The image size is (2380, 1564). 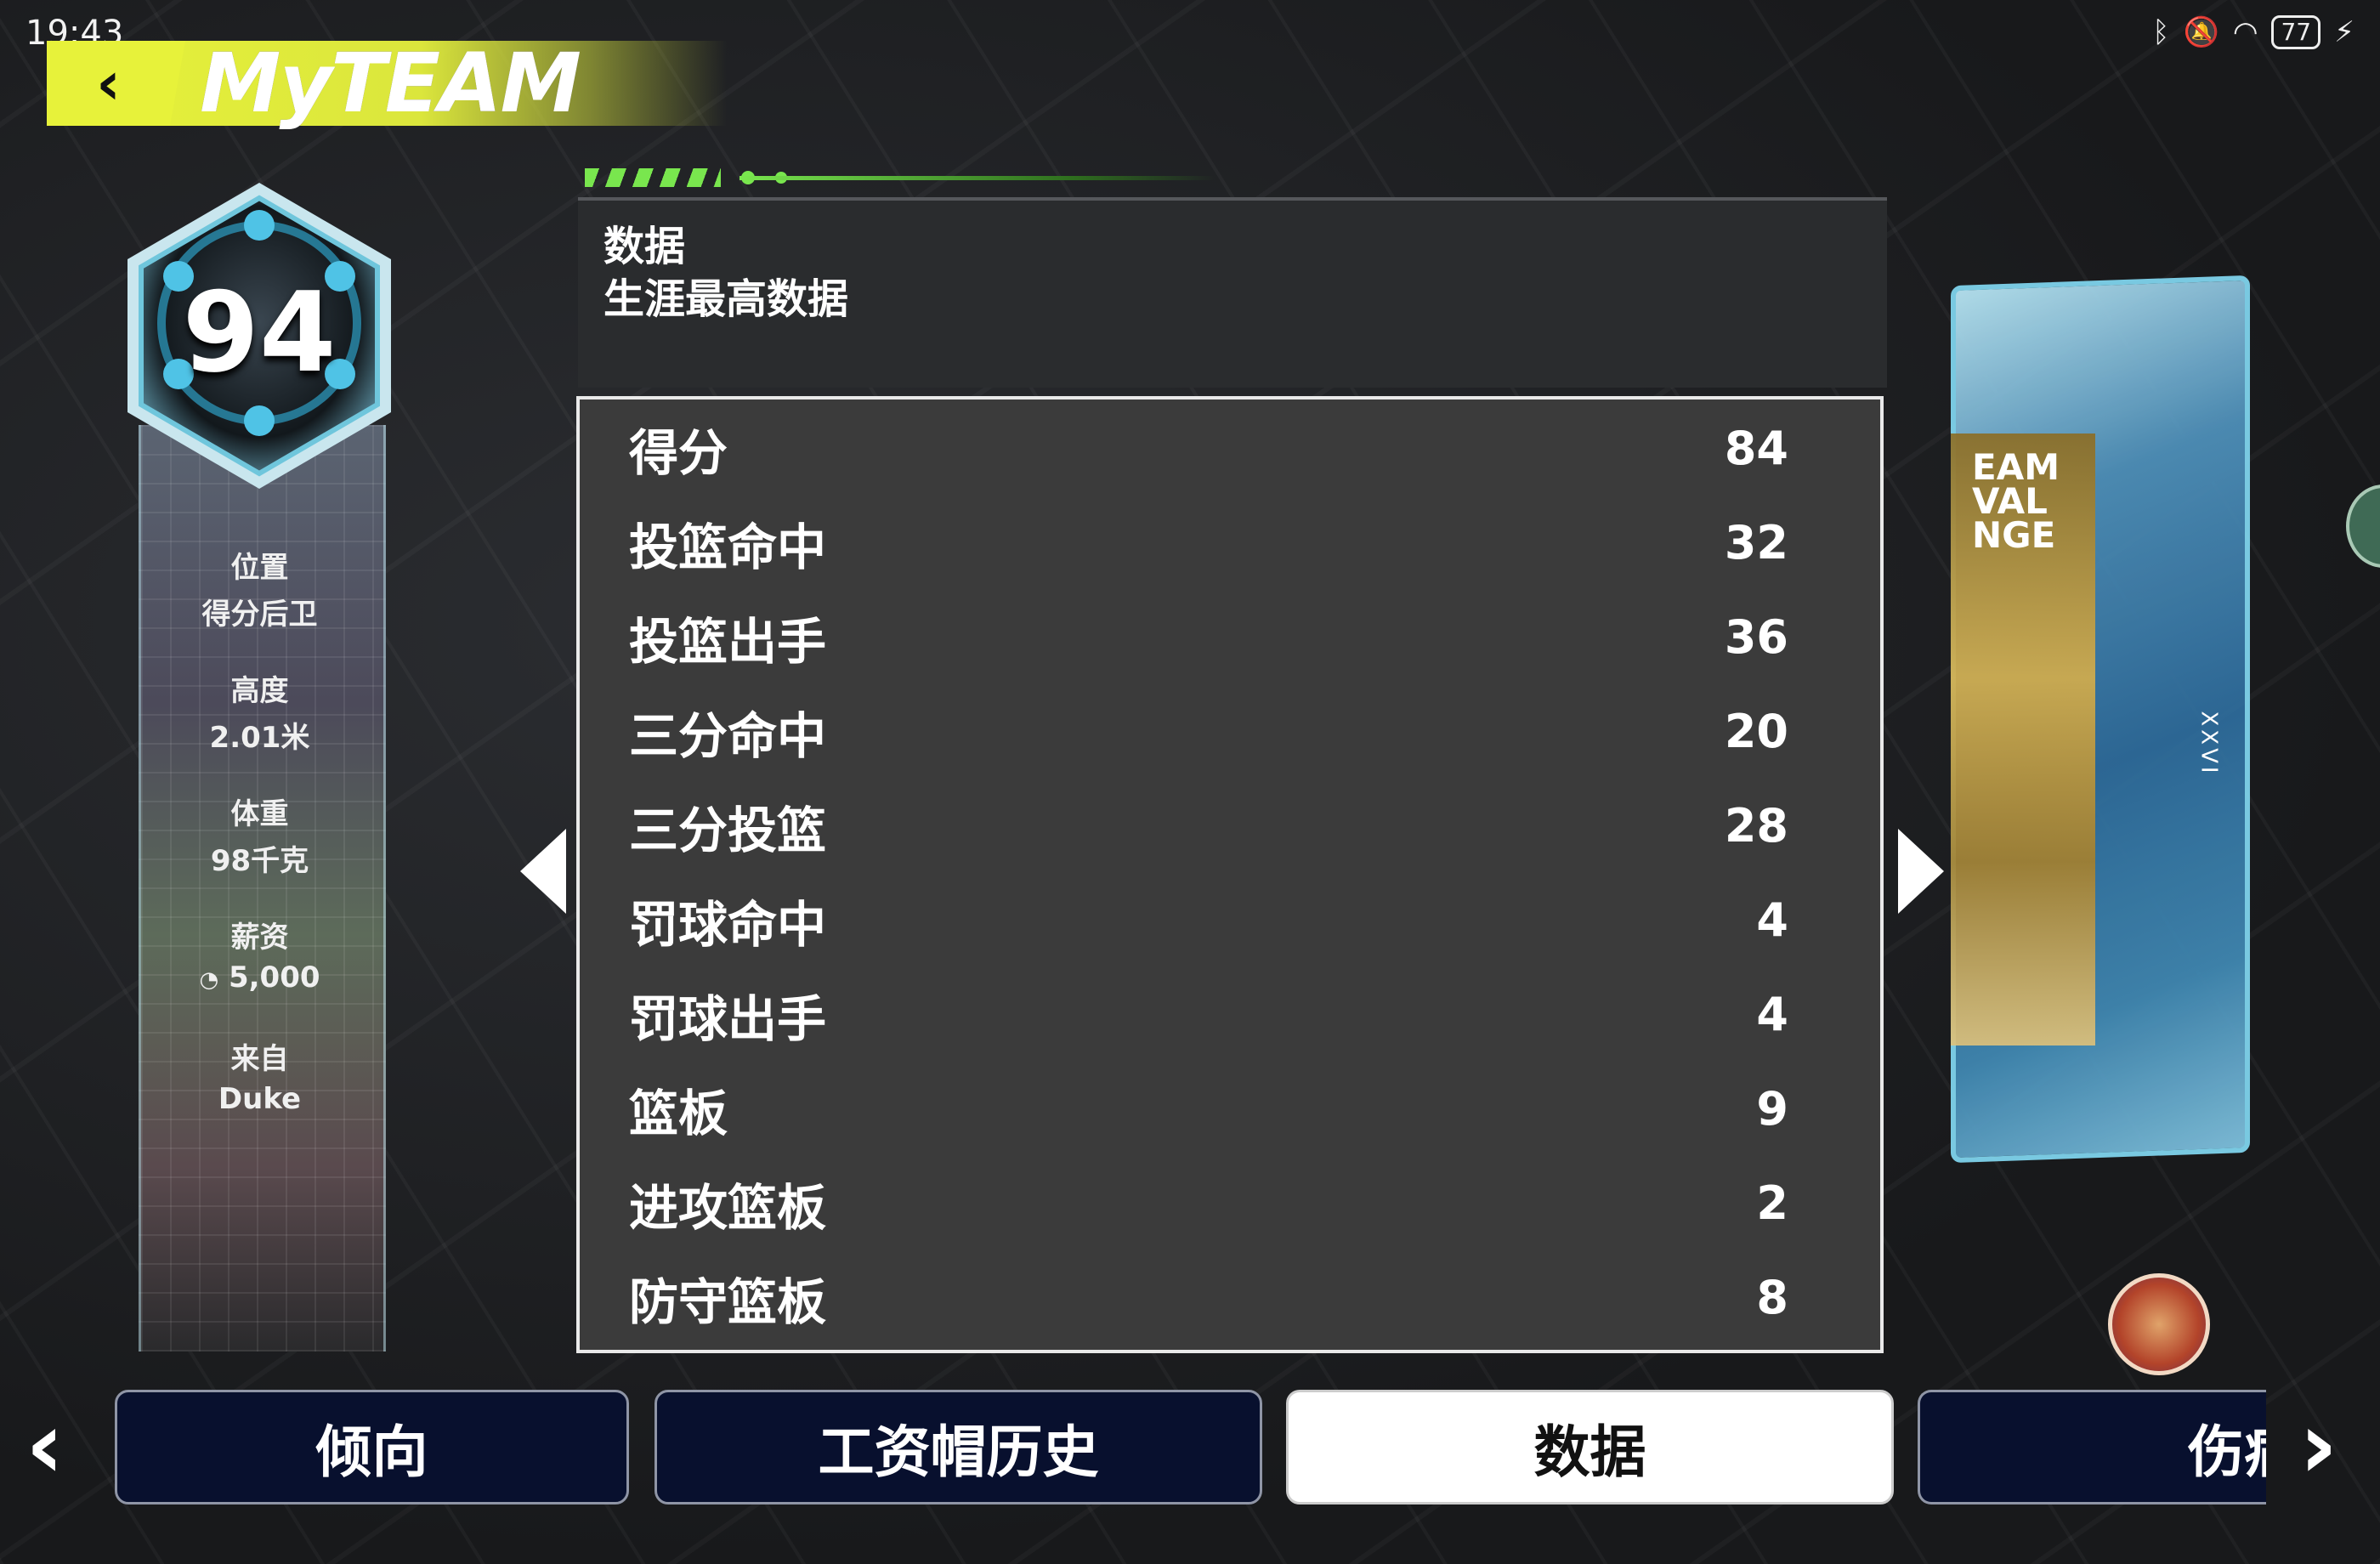 I want to click on stat-row: 防守篮板 8, so click(x=1230, y=1297).